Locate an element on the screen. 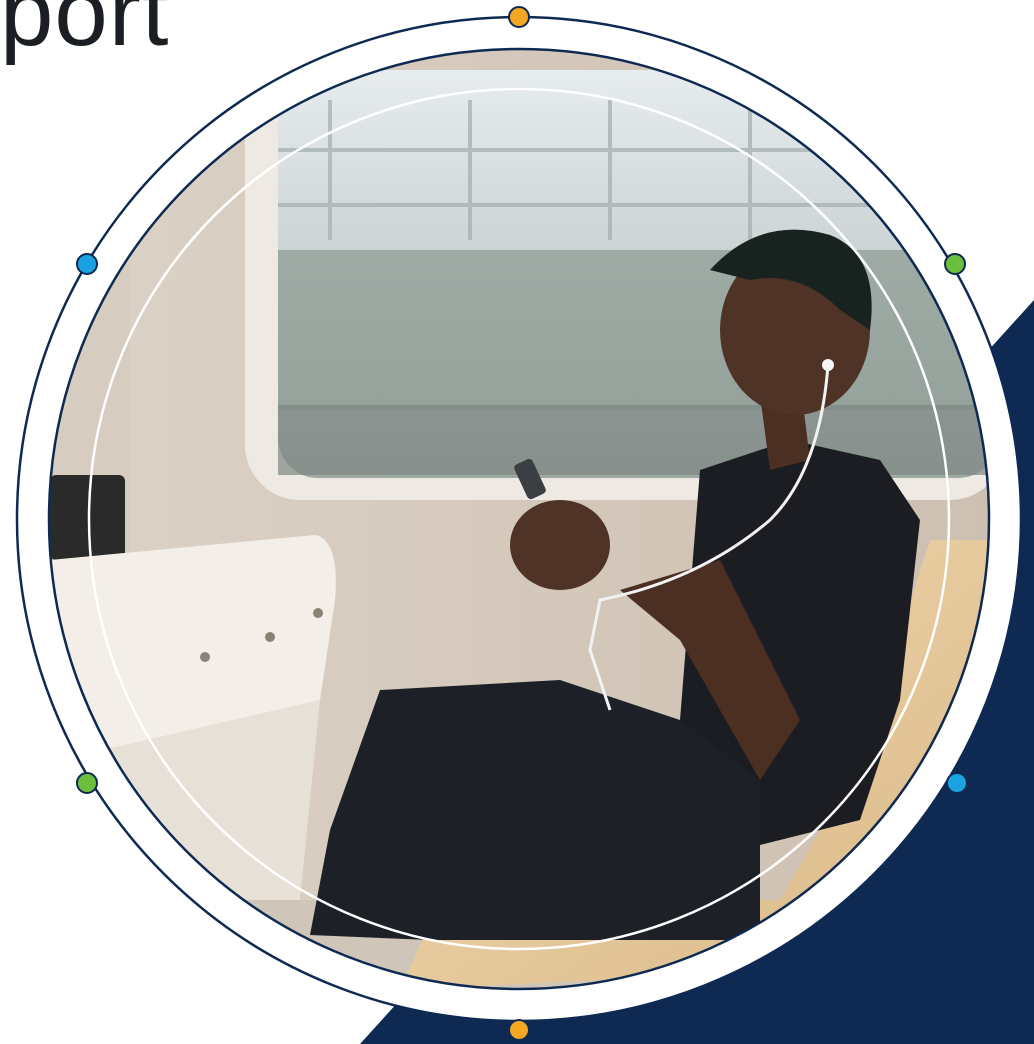  green-dot-left is located at coordinates (87, 783).